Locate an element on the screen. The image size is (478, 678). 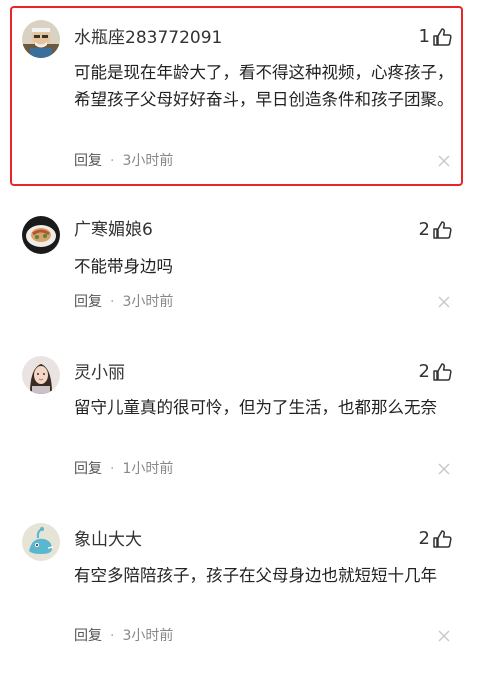
comment-text: 有空多陪陪孩子，孩子在父母身边也就短短十几年 is located at coordinates (255, 575).